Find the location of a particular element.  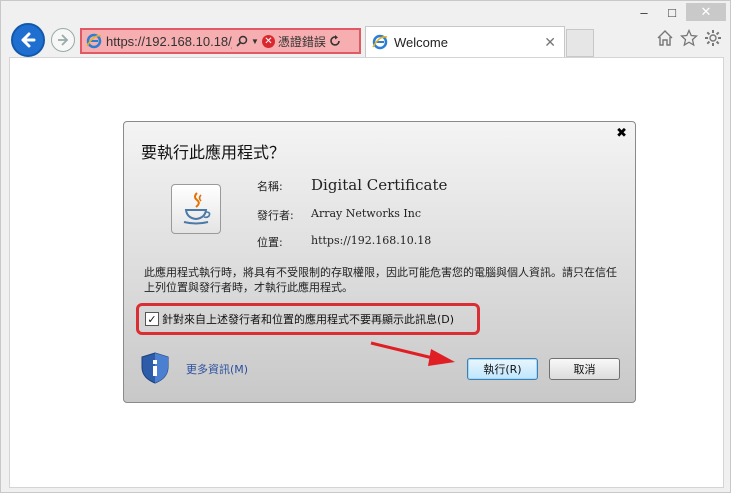

maximize-button: □ is located at coordinates (672, 12).